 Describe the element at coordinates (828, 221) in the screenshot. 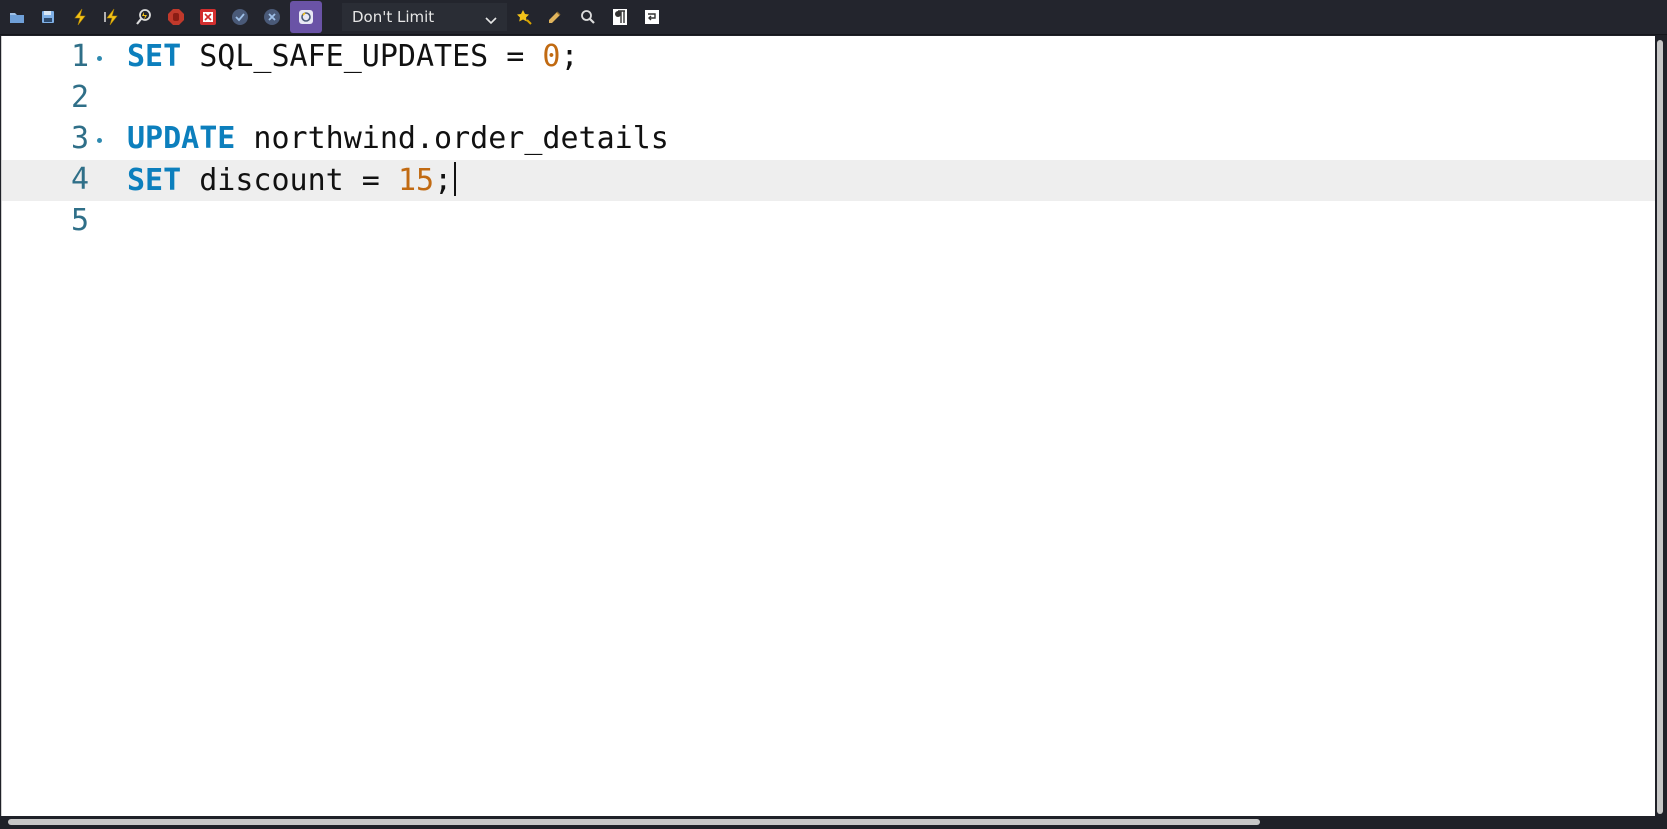

I see `code-line: 5` at that location.